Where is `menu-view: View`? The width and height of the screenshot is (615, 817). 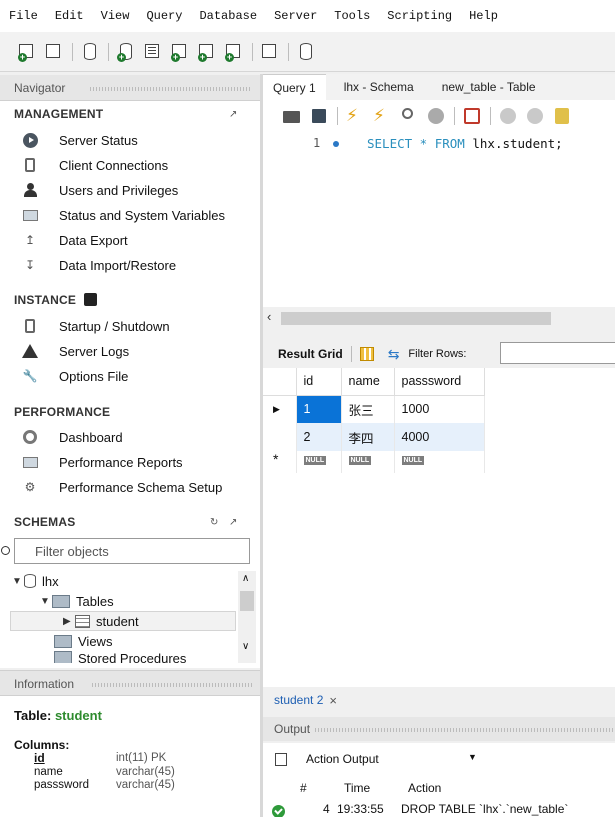
menu-view: View is located at coordinates (115, 16).